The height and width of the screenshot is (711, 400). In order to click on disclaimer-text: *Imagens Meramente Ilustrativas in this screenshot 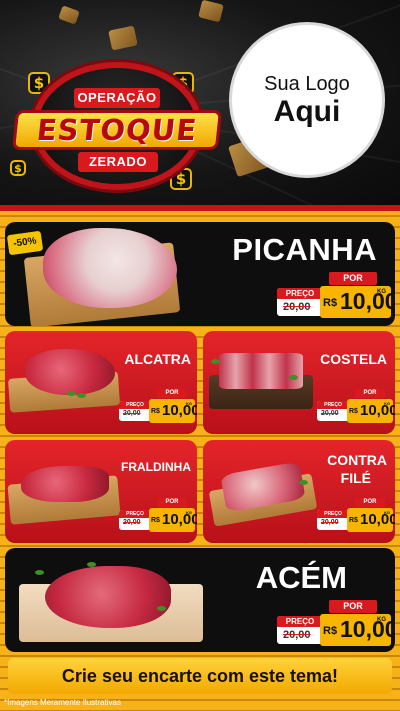, I will do `click(62, 702)`.